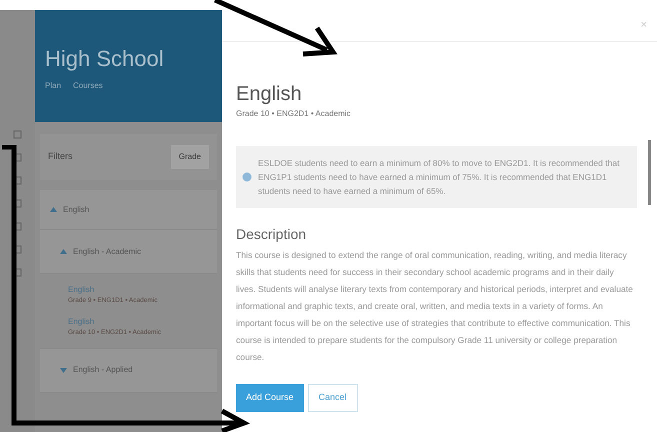 Image resolution: width=657 pixels, height=432 pixels. What do you see at coordinates (293, 114) in the screenshot?
I see `course-meta: Grade 10 • ENG2D1 • Academic` at bounding box center [293, 114].